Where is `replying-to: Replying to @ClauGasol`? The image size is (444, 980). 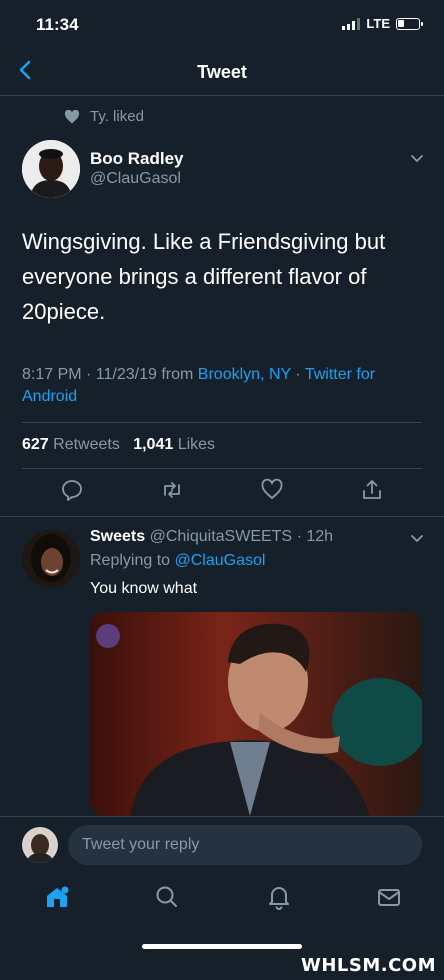
replying-to: Replying to @ClauGasol is located at coordinates (177, 561).